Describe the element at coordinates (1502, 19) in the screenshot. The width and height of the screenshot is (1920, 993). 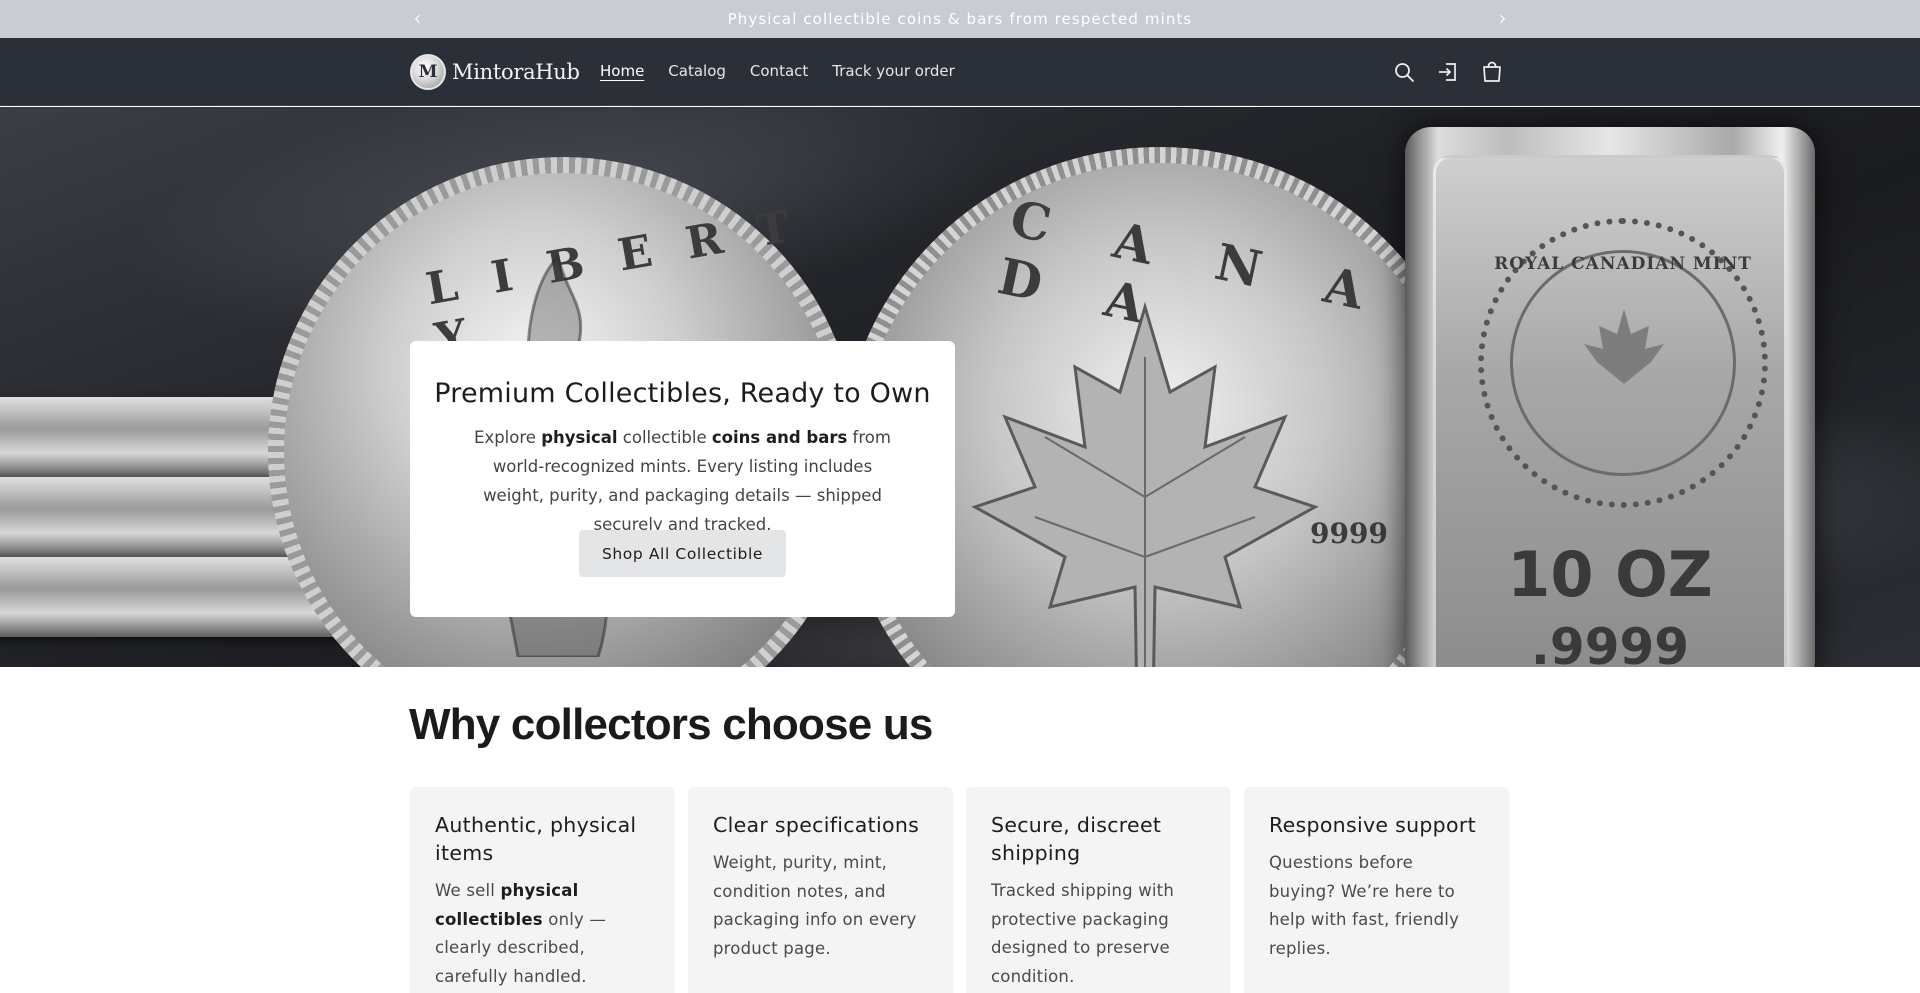
I see `chevron-right-icon` at that location.